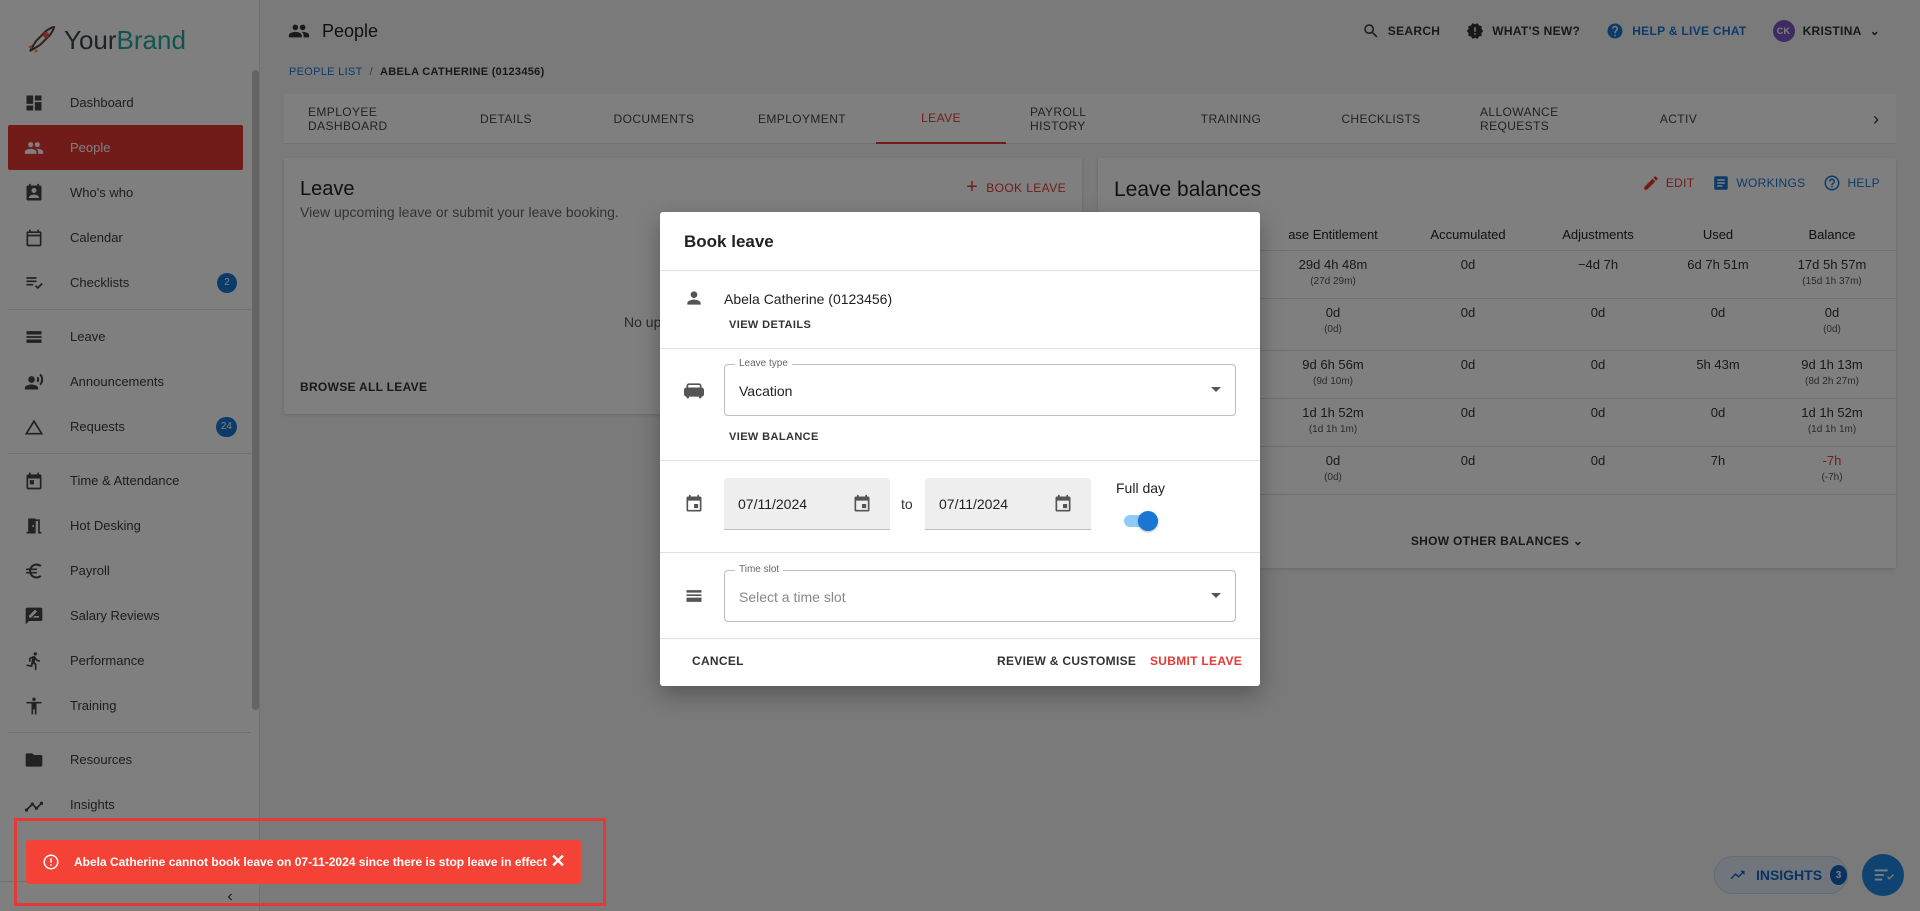 The image size is (1920, 911). I want to click on submit-leave-button: SUBMIT LEAVE, so click(1196, 661).